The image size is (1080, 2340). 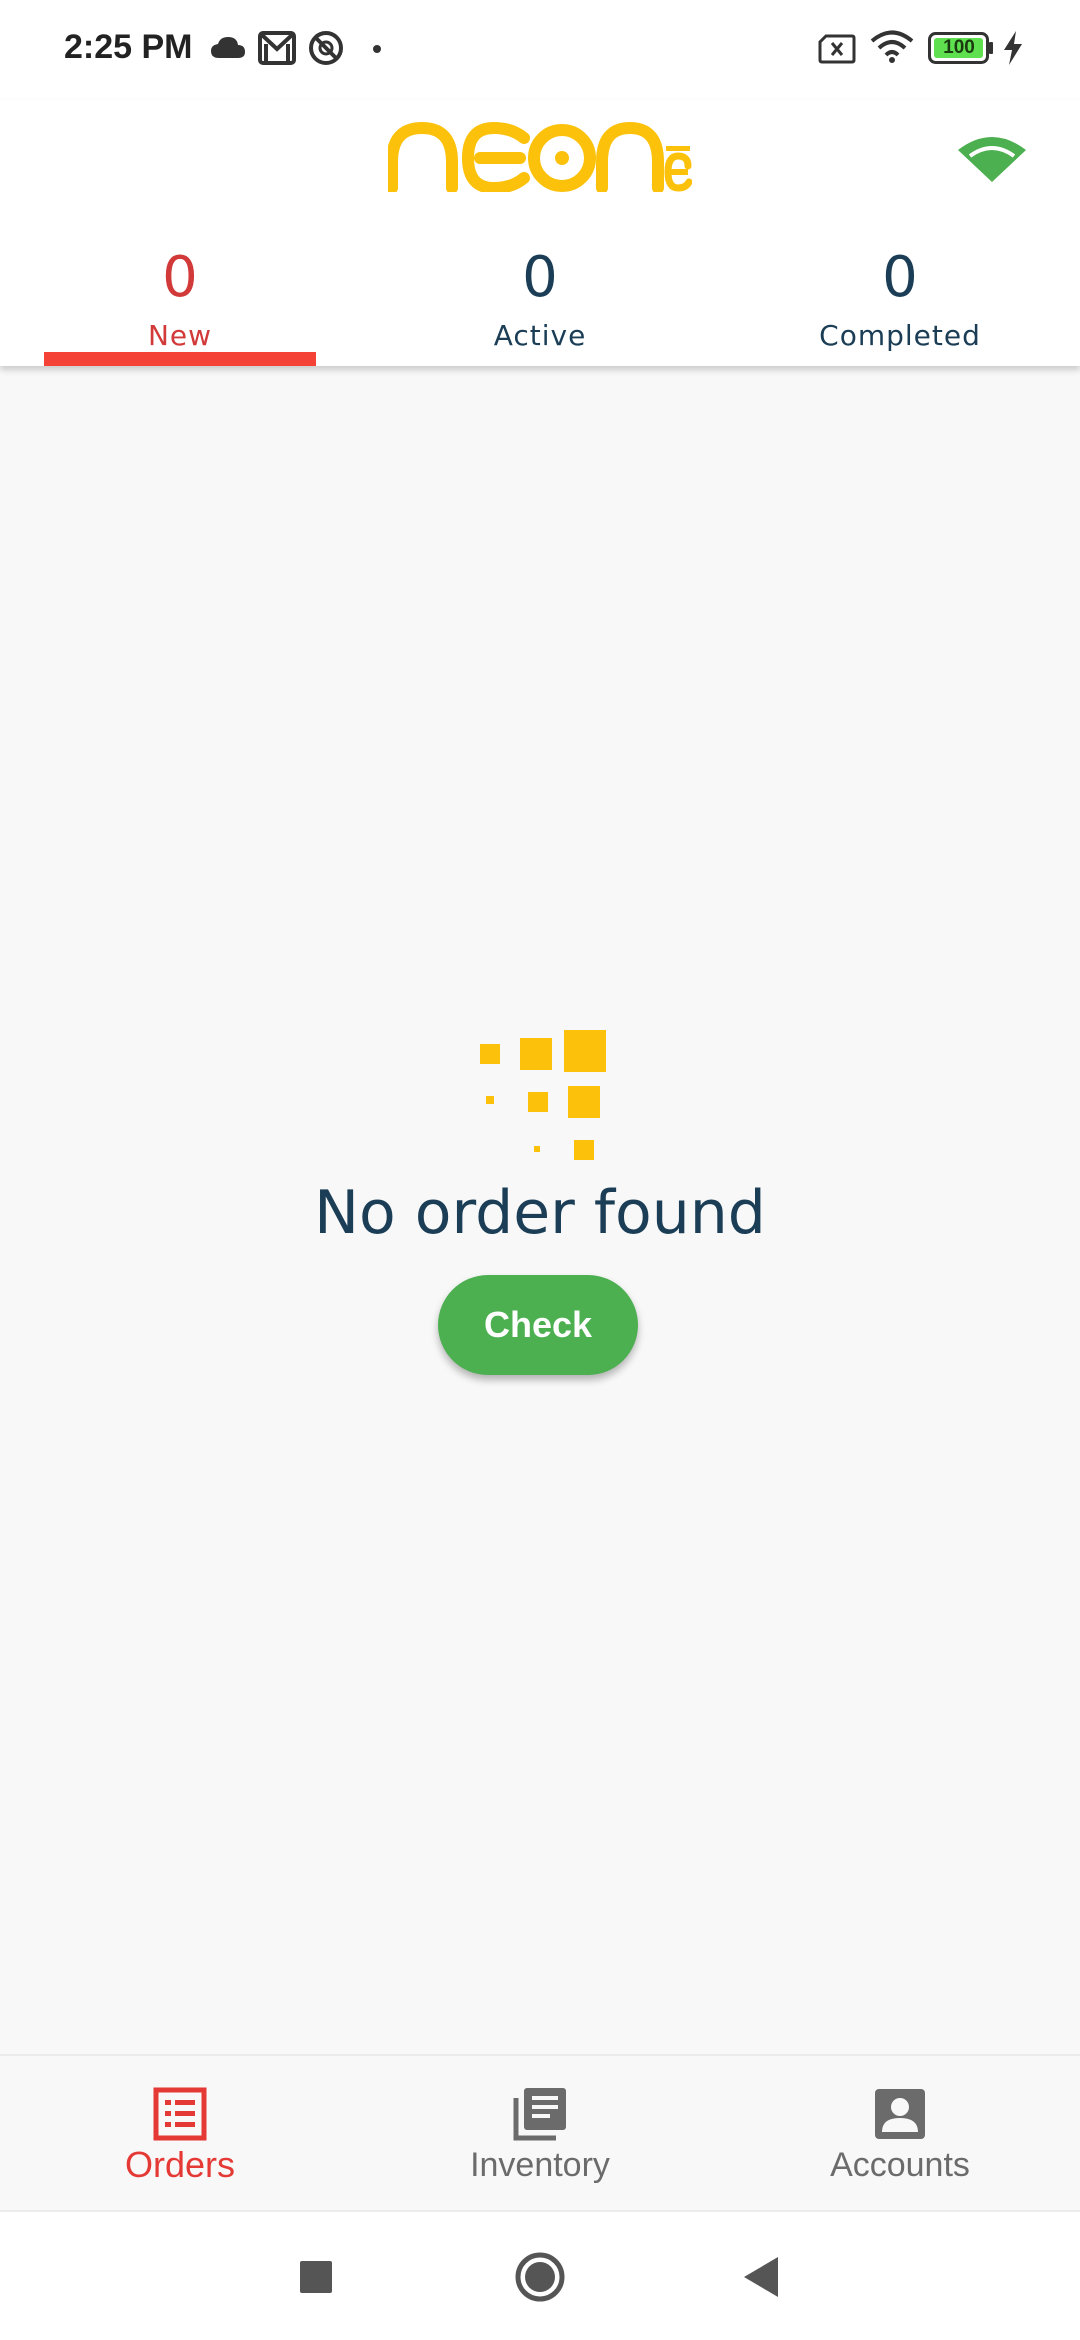 I want to click on no-disturb-icon, so click(x=326, y=48).